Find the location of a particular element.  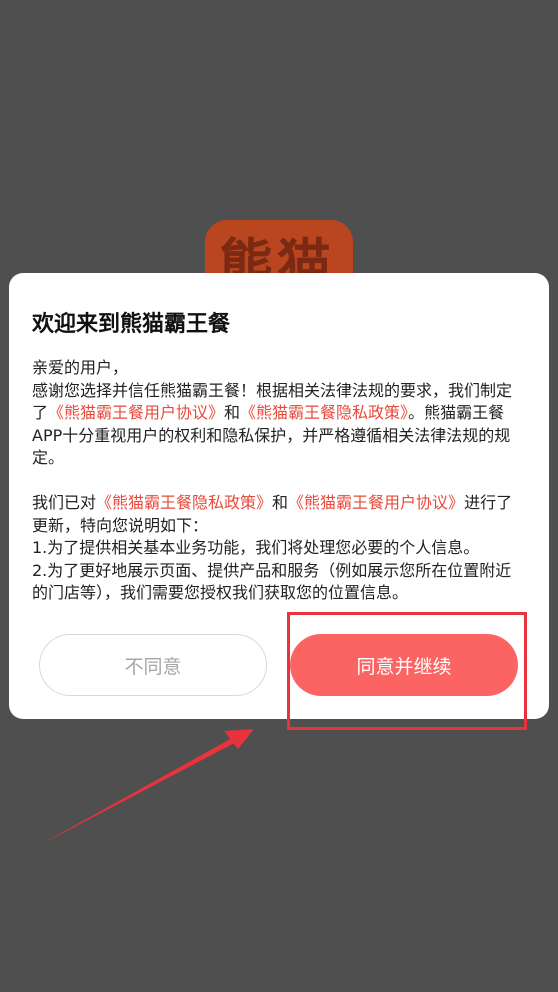

dialog-title: 欢迎来到熊猫霸王餐 is located at coordinates (131, 324).